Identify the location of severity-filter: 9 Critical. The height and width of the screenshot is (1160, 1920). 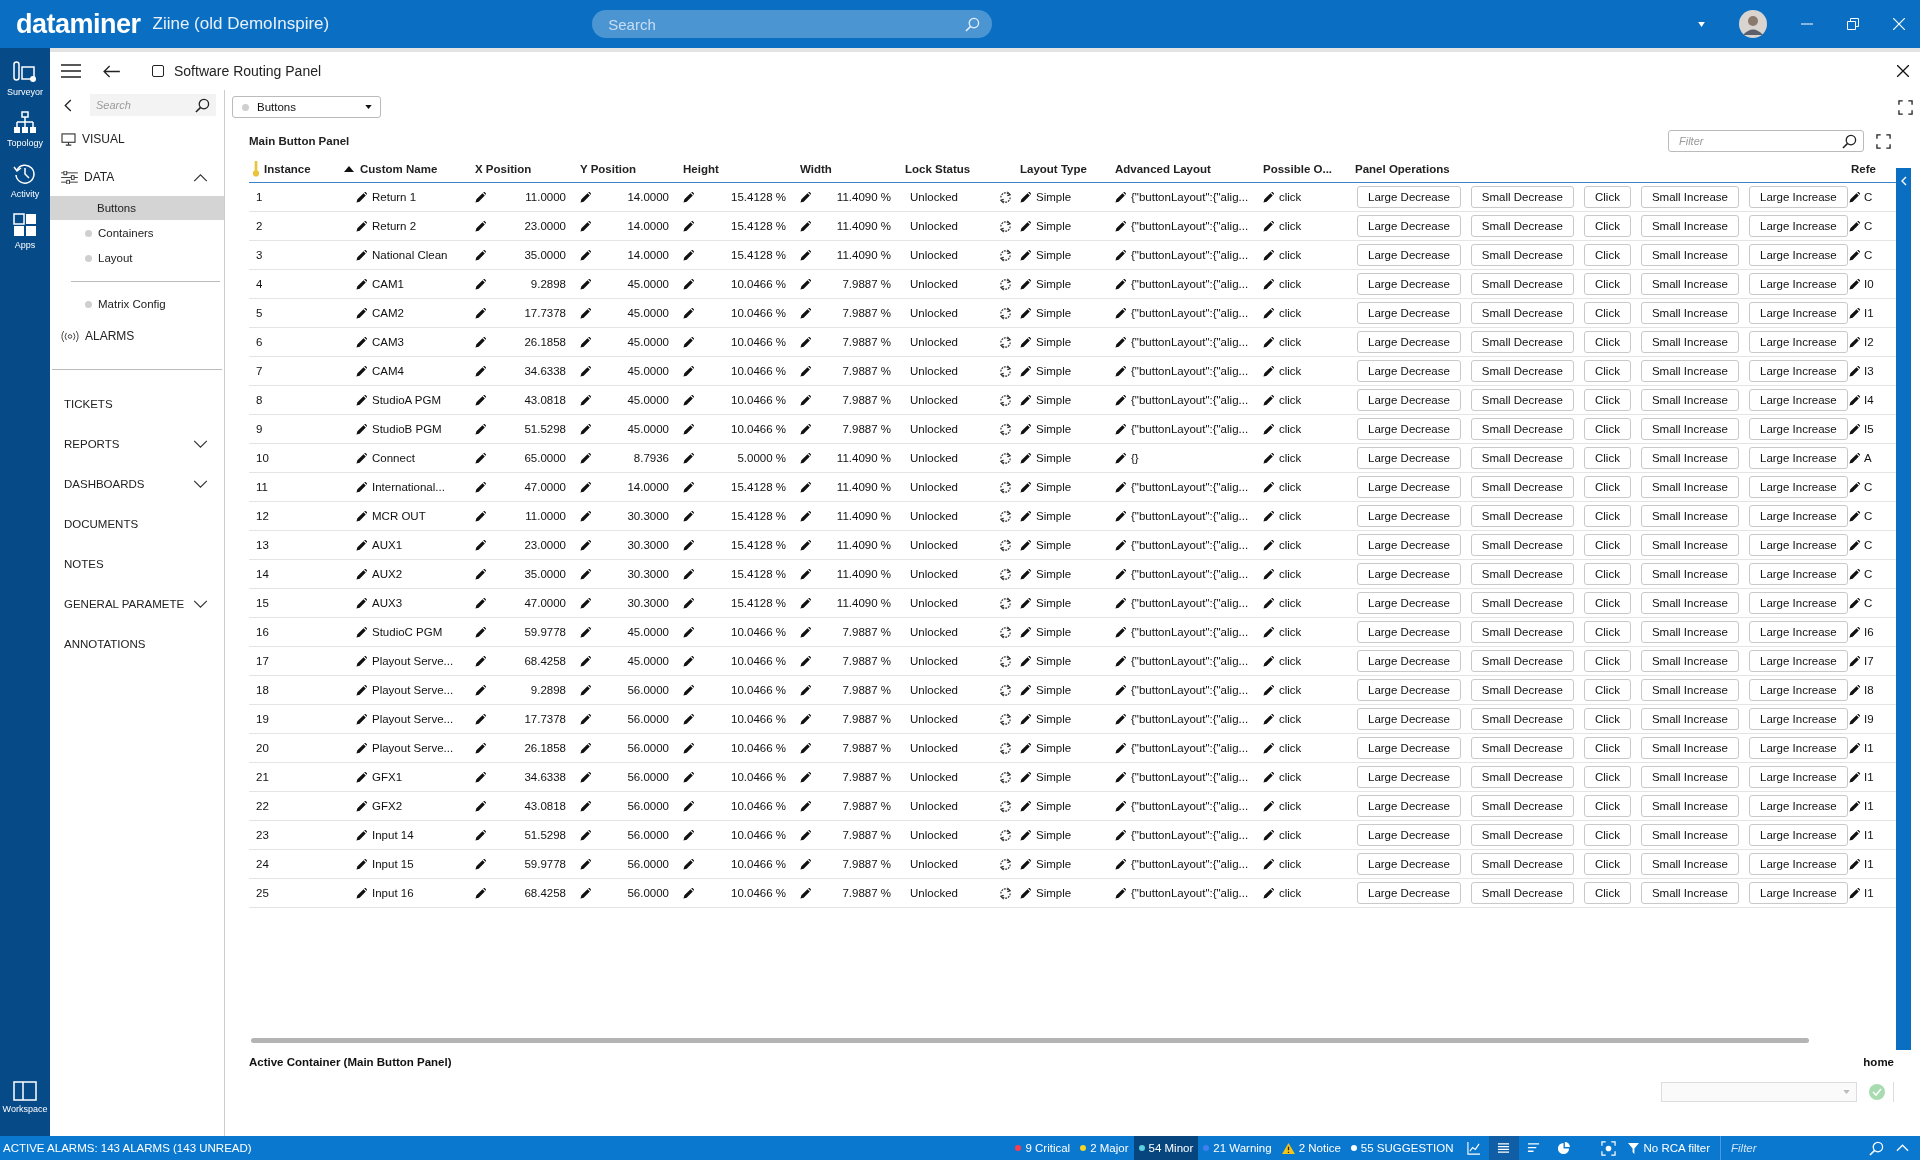
(1043, 1148).